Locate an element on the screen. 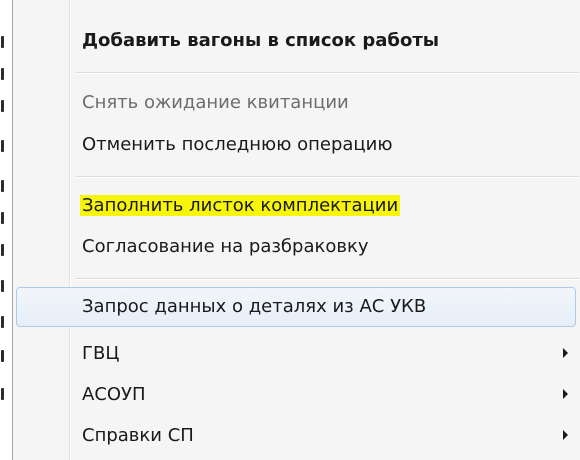 The image size is (580, 460). menu-item-fill-completion-sheet: Заполнить листок комплектации is located at coordinates (296, 206).